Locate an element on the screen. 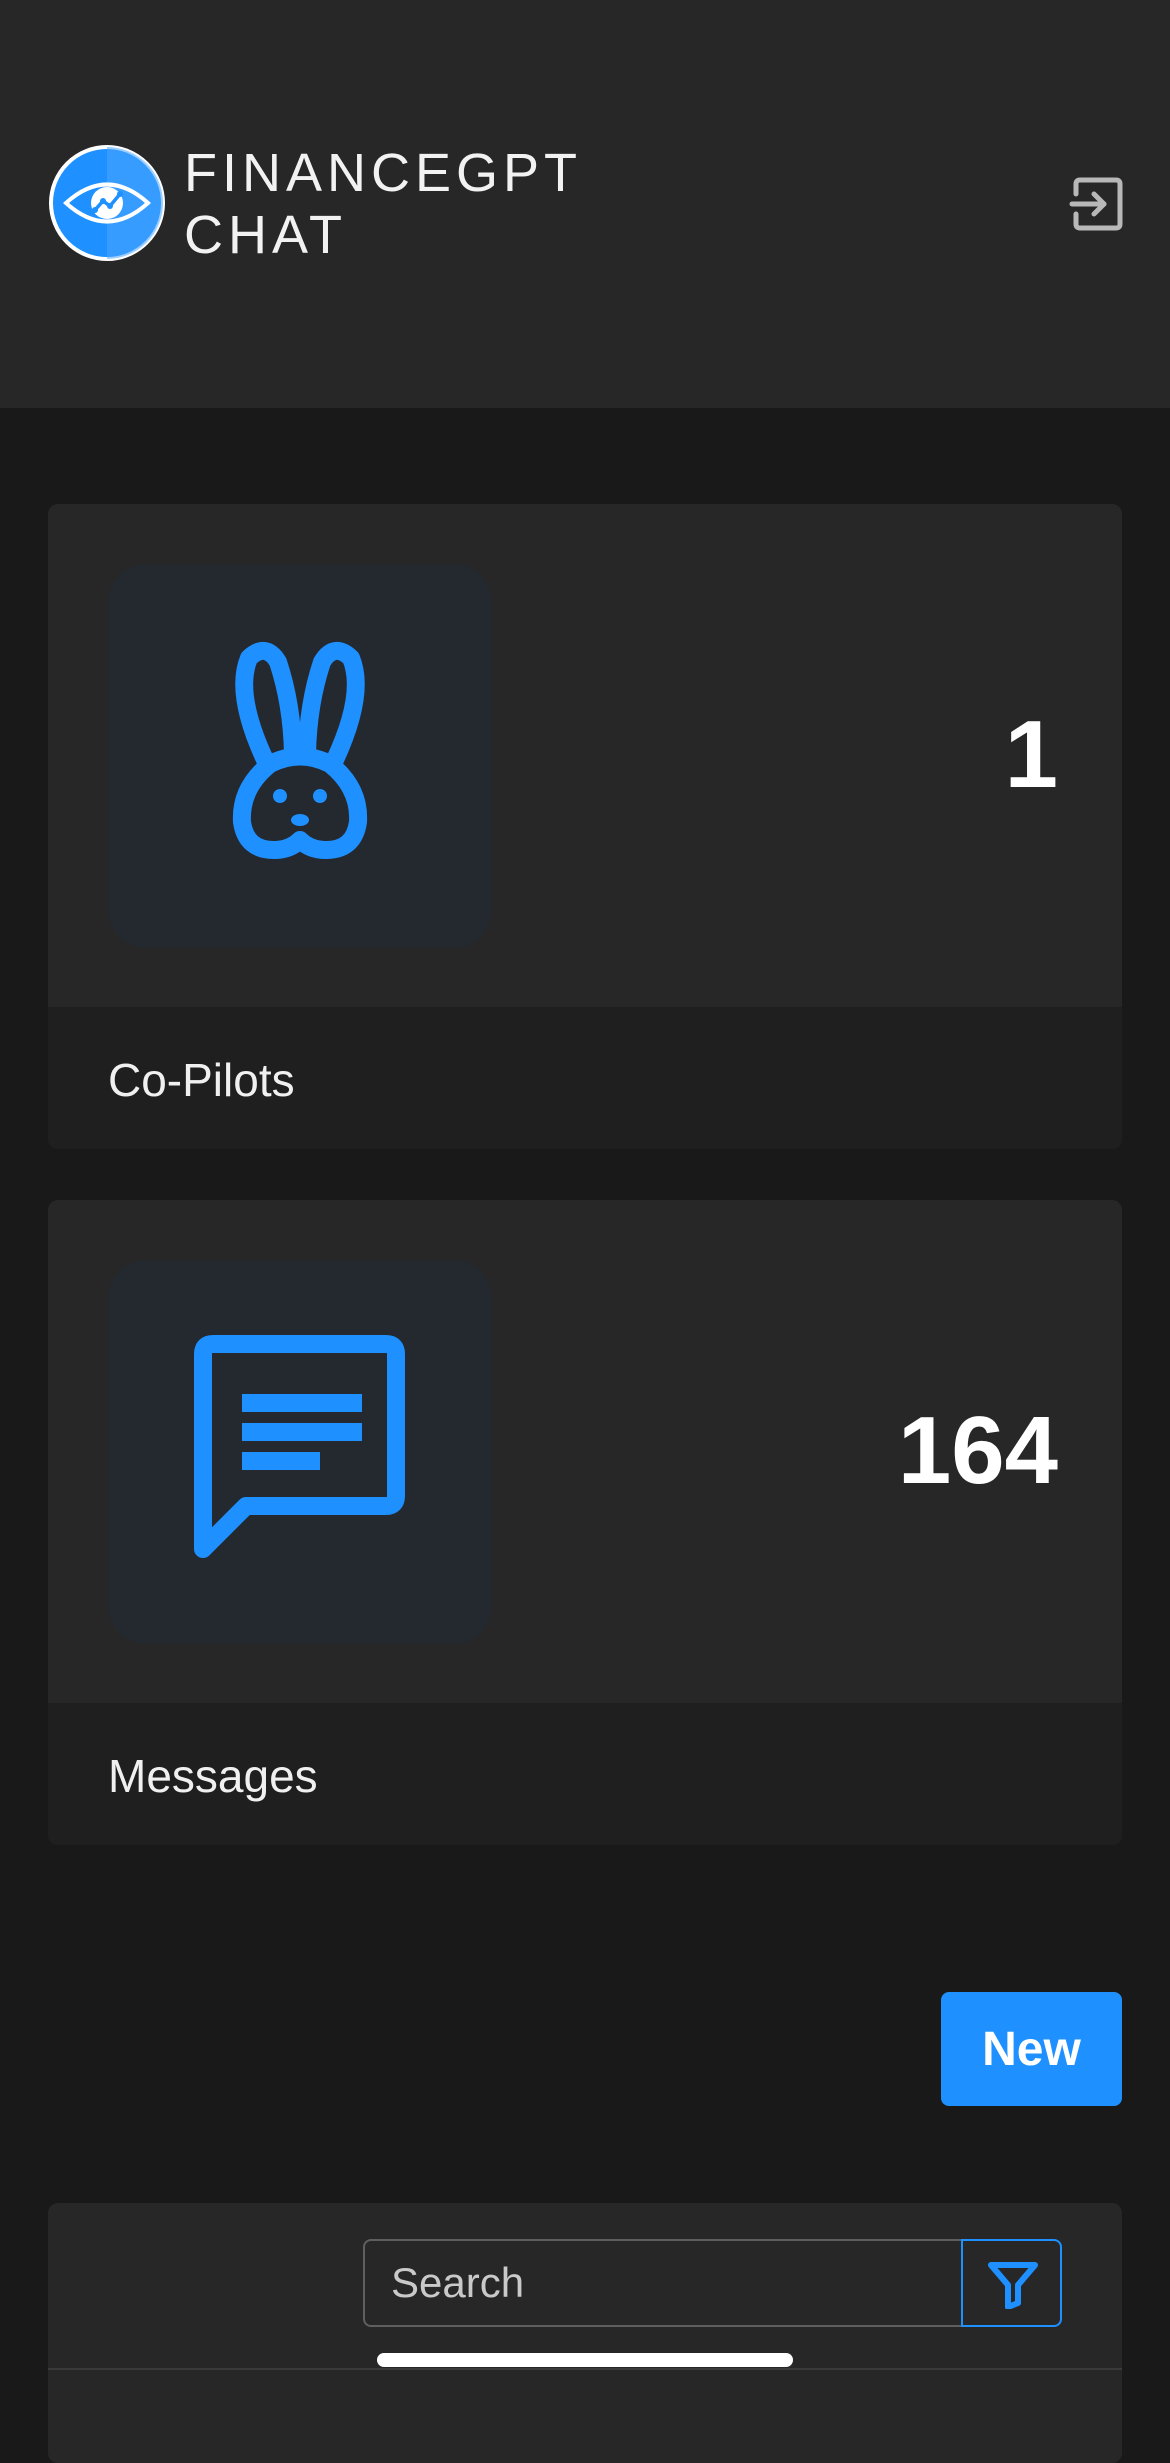 This screenshot has height=2463, width=1170. messages-icon-tile is located at coordinates (300, 1452).